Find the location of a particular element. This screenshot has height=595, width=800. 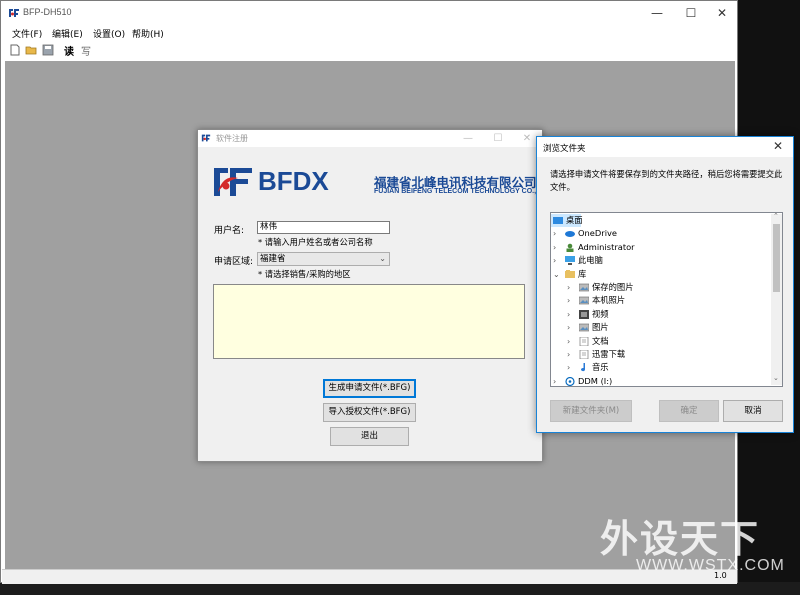

ok-button: 确定 is located at coordinates (689, 411).